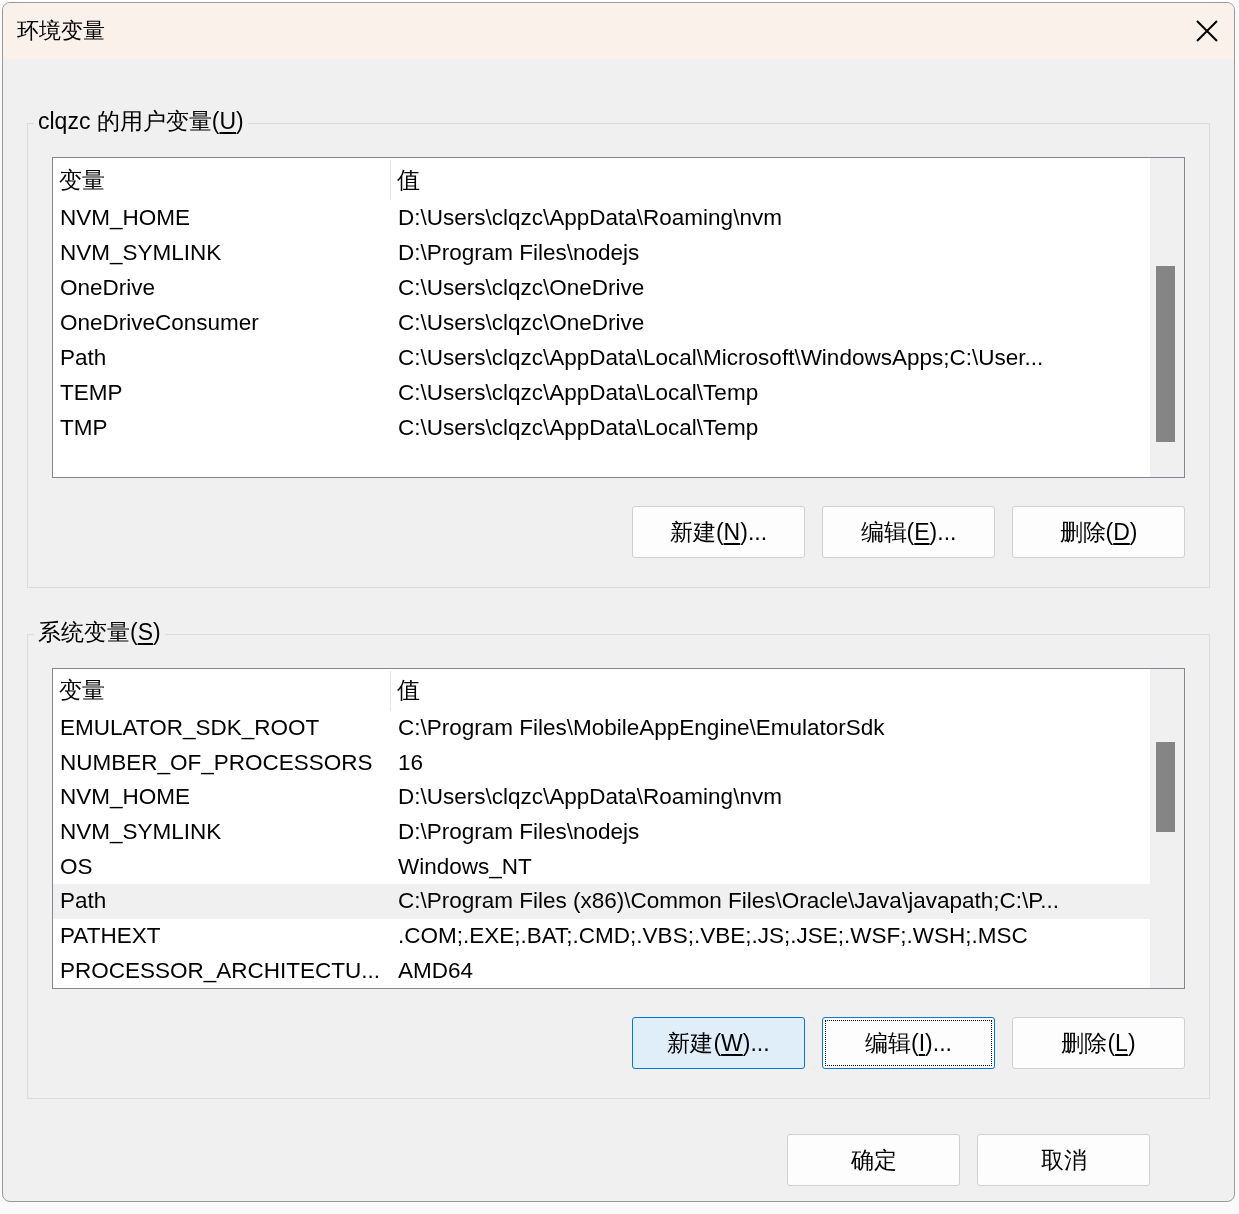 The width and height of the screenshot is (1239, 1214). Describe the element at coordinates (1063, 1160) in the screenshot. I see `dialog-button: 取消` at that location.